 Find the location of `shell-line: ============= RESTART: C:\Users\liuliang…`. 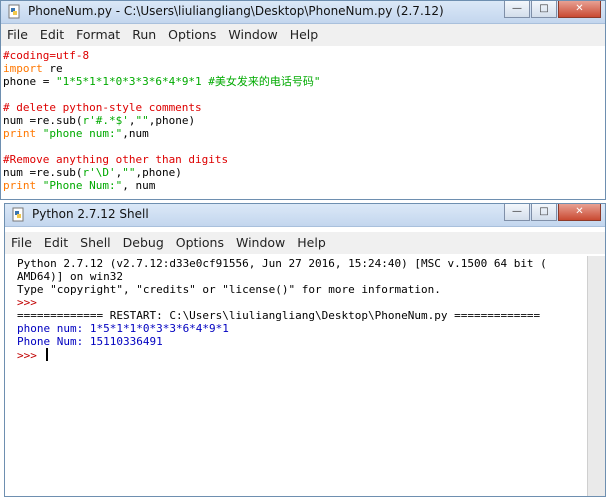

shell-line: ============= RESTART: C:\Users\liuliang… is located at coordinates (301, 315).